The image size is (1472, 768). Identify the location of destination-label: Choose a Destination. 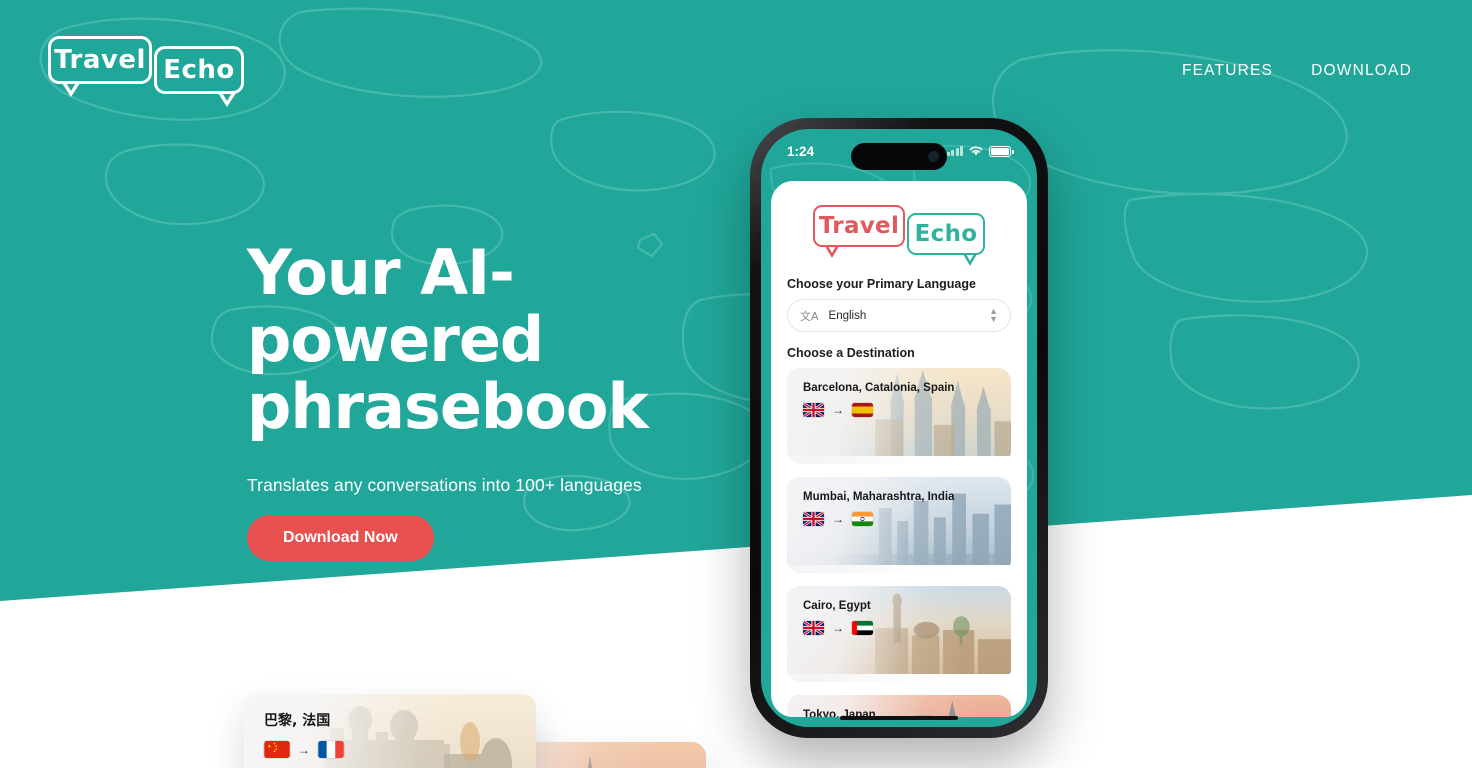
(851, 353).